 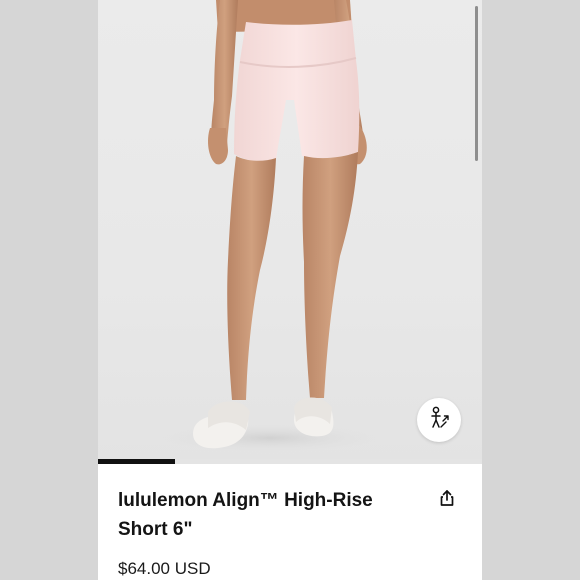 I want to click on share-icon, so click(x=447, y=500).